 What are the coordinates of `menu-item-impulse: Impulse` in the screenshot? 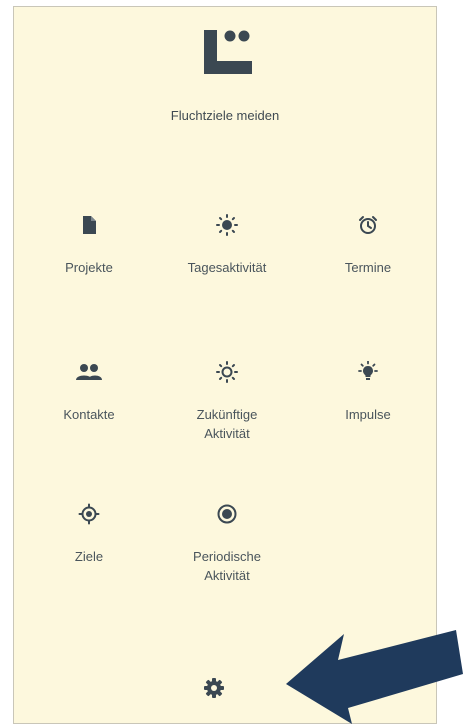 It's located at (368, 392).